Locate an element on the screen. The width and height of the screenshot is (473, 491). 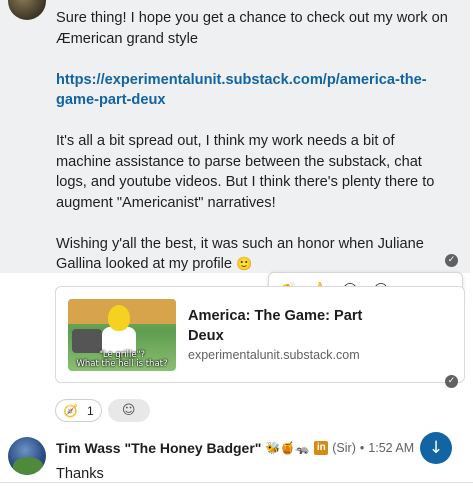
arrow-down-icon: ↓ is located at coordinates (436, 448).